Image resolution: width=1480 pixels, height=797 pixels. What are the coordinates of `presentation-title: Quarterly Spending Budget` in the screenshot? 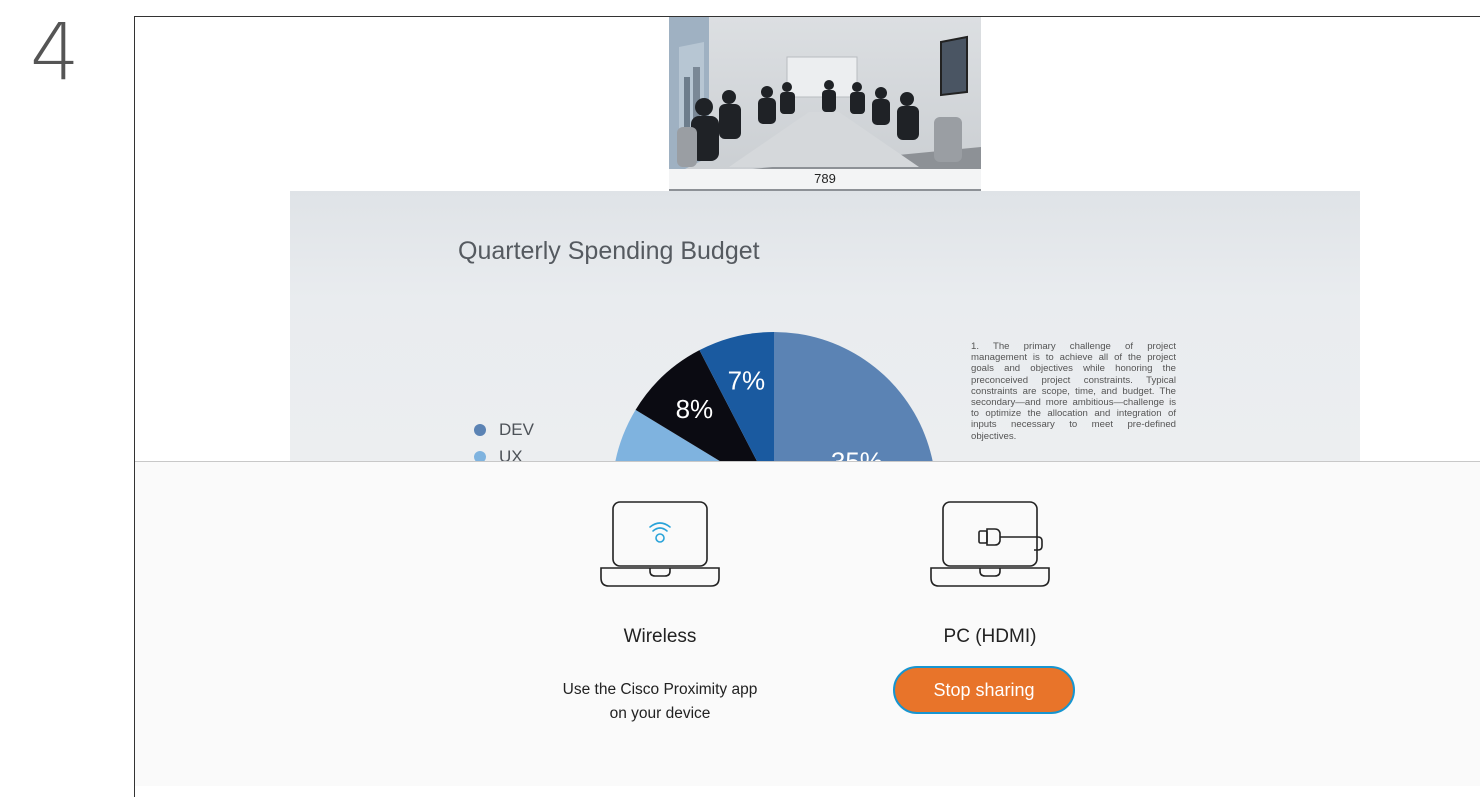 It's located at (609, 251).